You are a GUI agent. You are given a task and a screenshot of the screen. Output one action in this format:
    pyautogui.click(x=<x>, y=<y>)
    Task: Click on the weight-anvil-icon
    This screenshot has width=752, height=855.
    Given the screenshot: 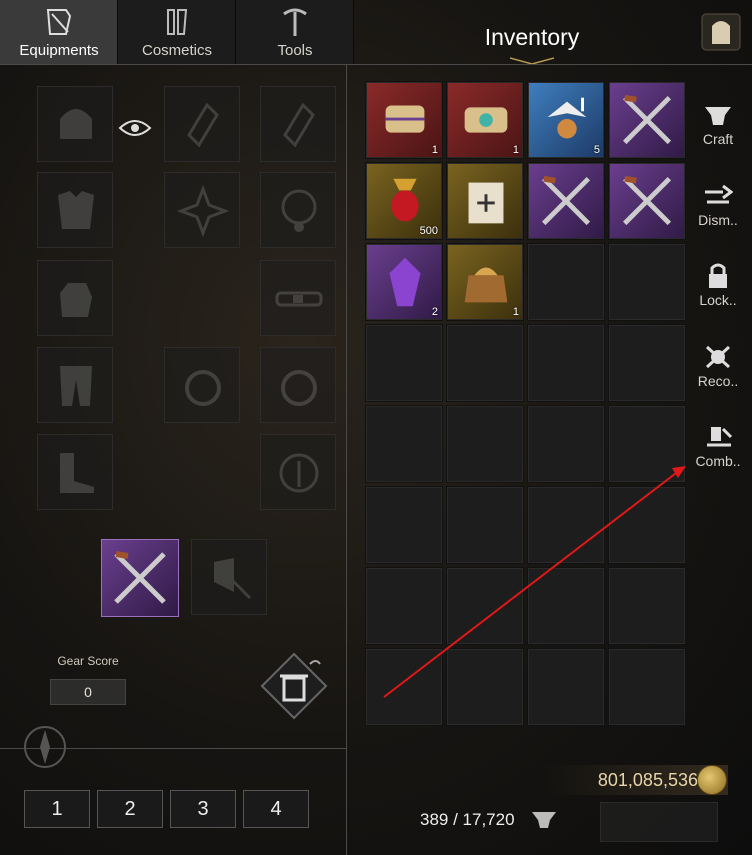 What is the action you would take?
    pyautogui.click(x=544, y=820)
    